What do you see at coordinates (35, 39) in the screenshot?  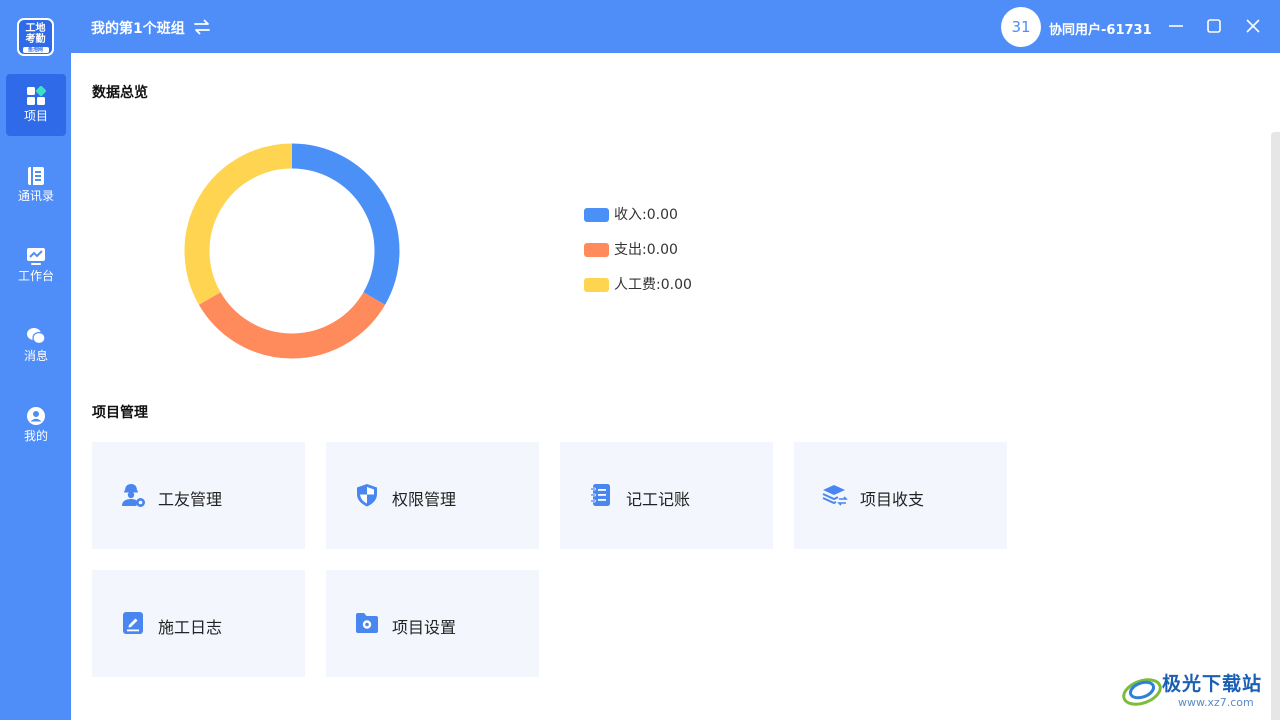 I see `logo-line-2: 考勤` at bounding box center [35, 39].